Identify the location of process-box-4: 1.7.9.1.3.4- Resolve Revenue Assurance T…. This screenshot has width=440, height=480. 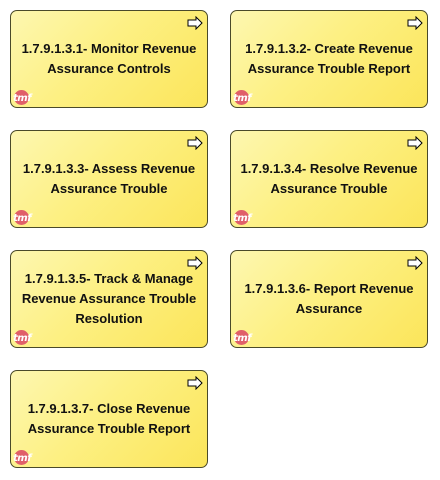
(329, 179).